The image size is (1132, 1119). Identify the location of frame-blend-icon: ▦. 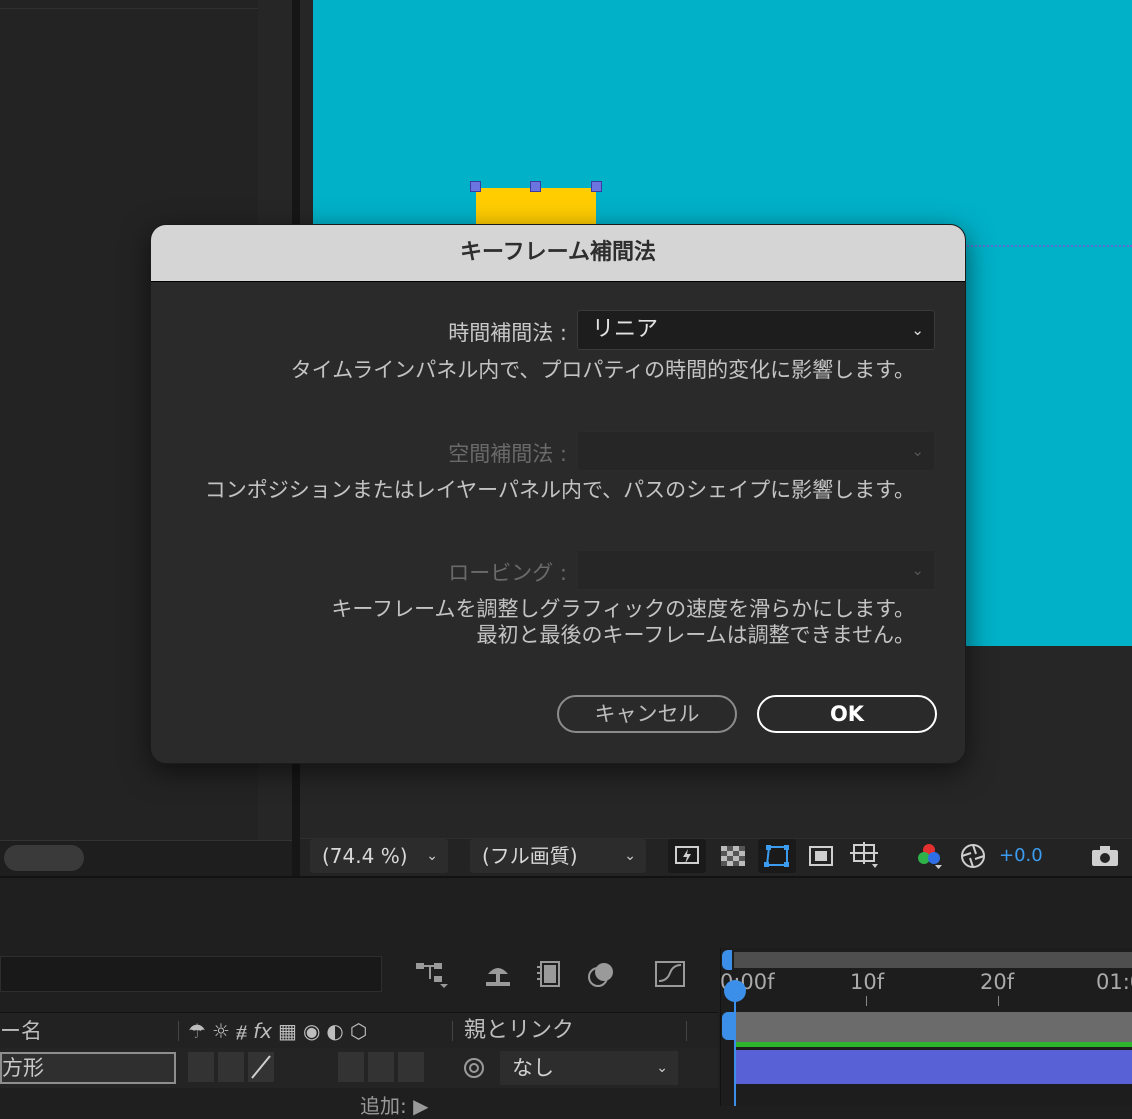
(287, 1031).